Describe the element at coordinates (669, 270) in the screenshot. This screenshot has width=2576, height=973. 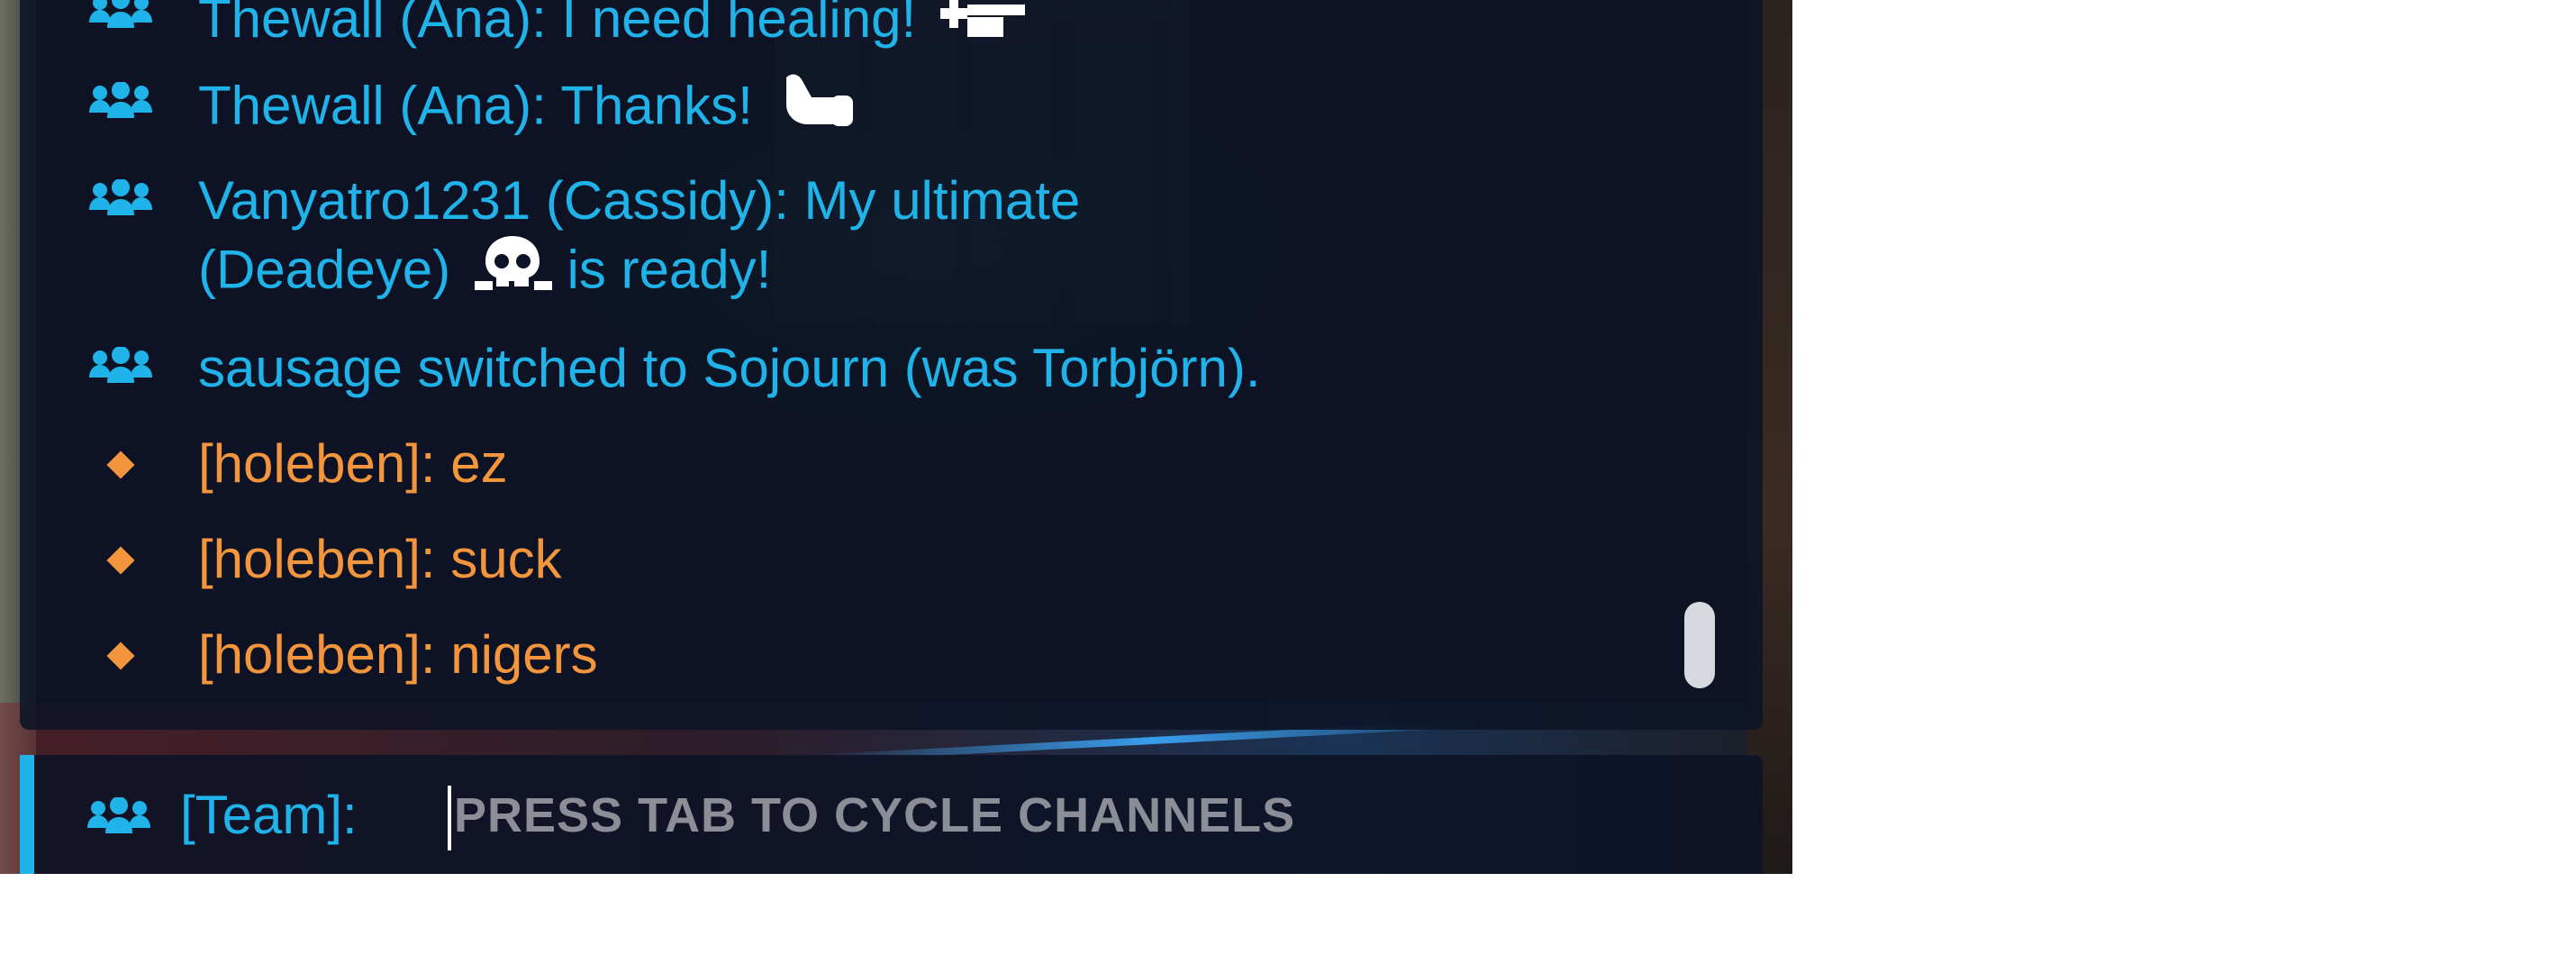
I see `chat-message-text: is ready!` at that location.